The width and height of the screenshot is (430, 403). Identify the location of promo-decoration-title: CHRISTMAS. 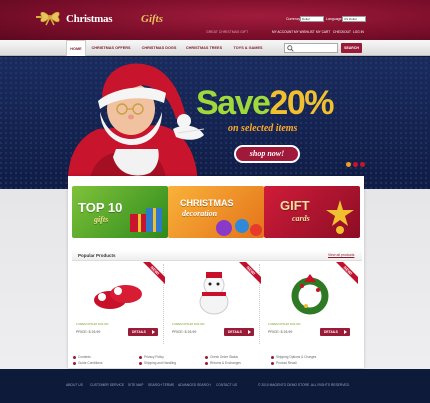
(207, 203).